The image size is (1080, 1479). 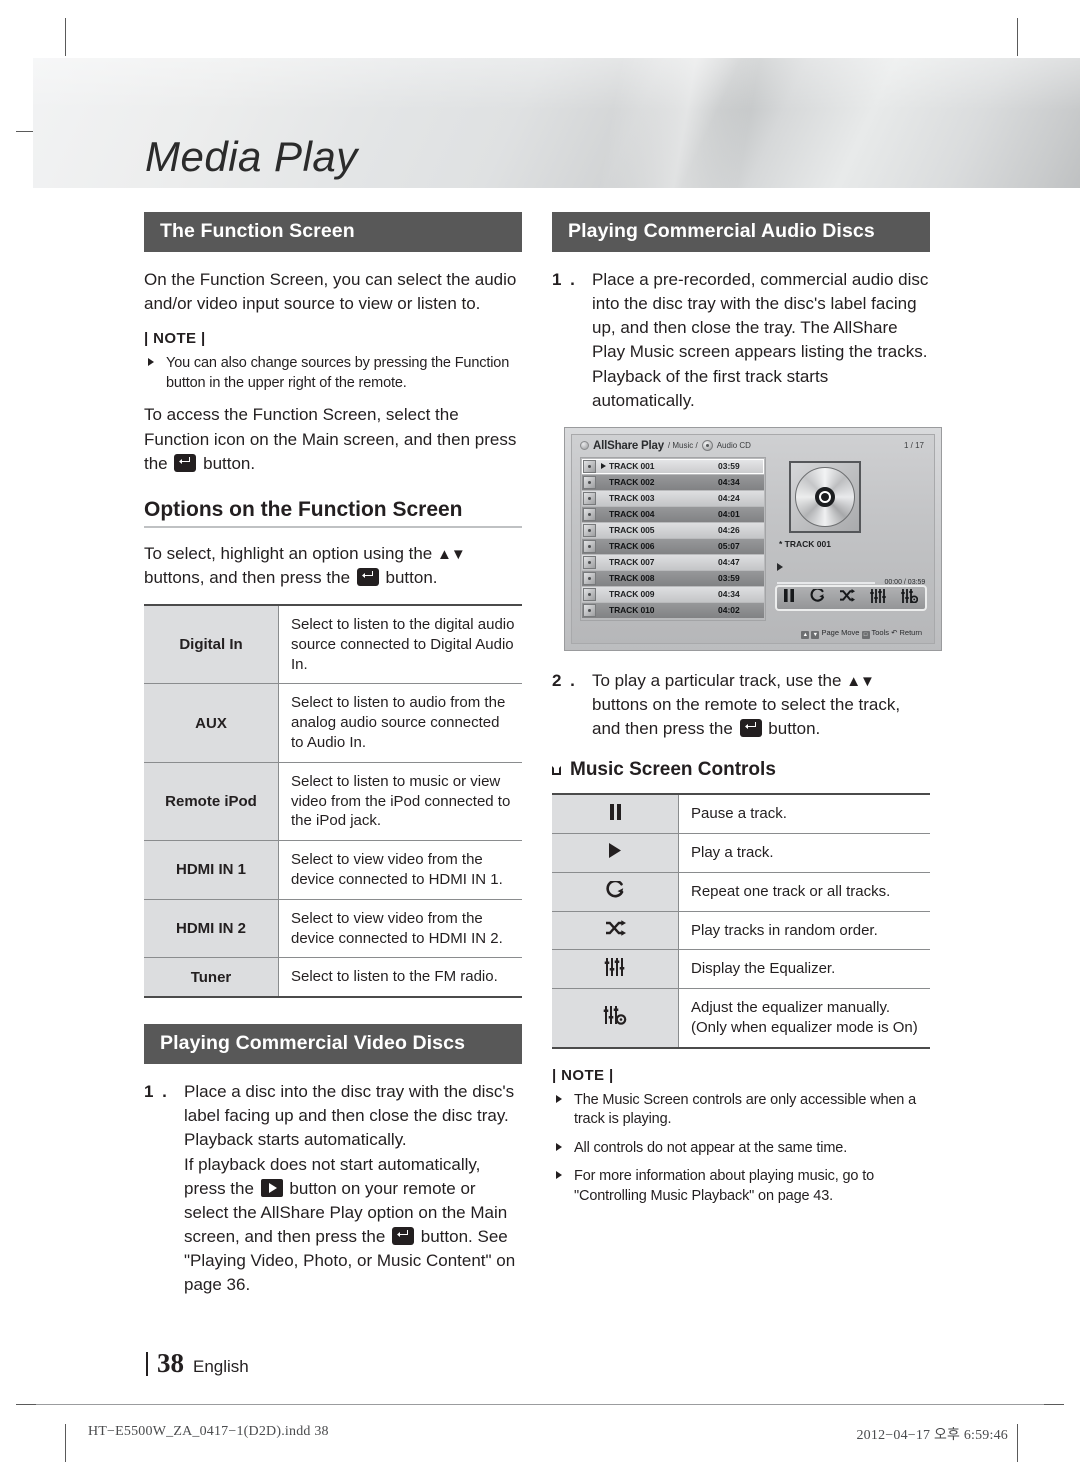 I want to click on control-description: Repeat one track or all tracks., so click(x=804, y=892).